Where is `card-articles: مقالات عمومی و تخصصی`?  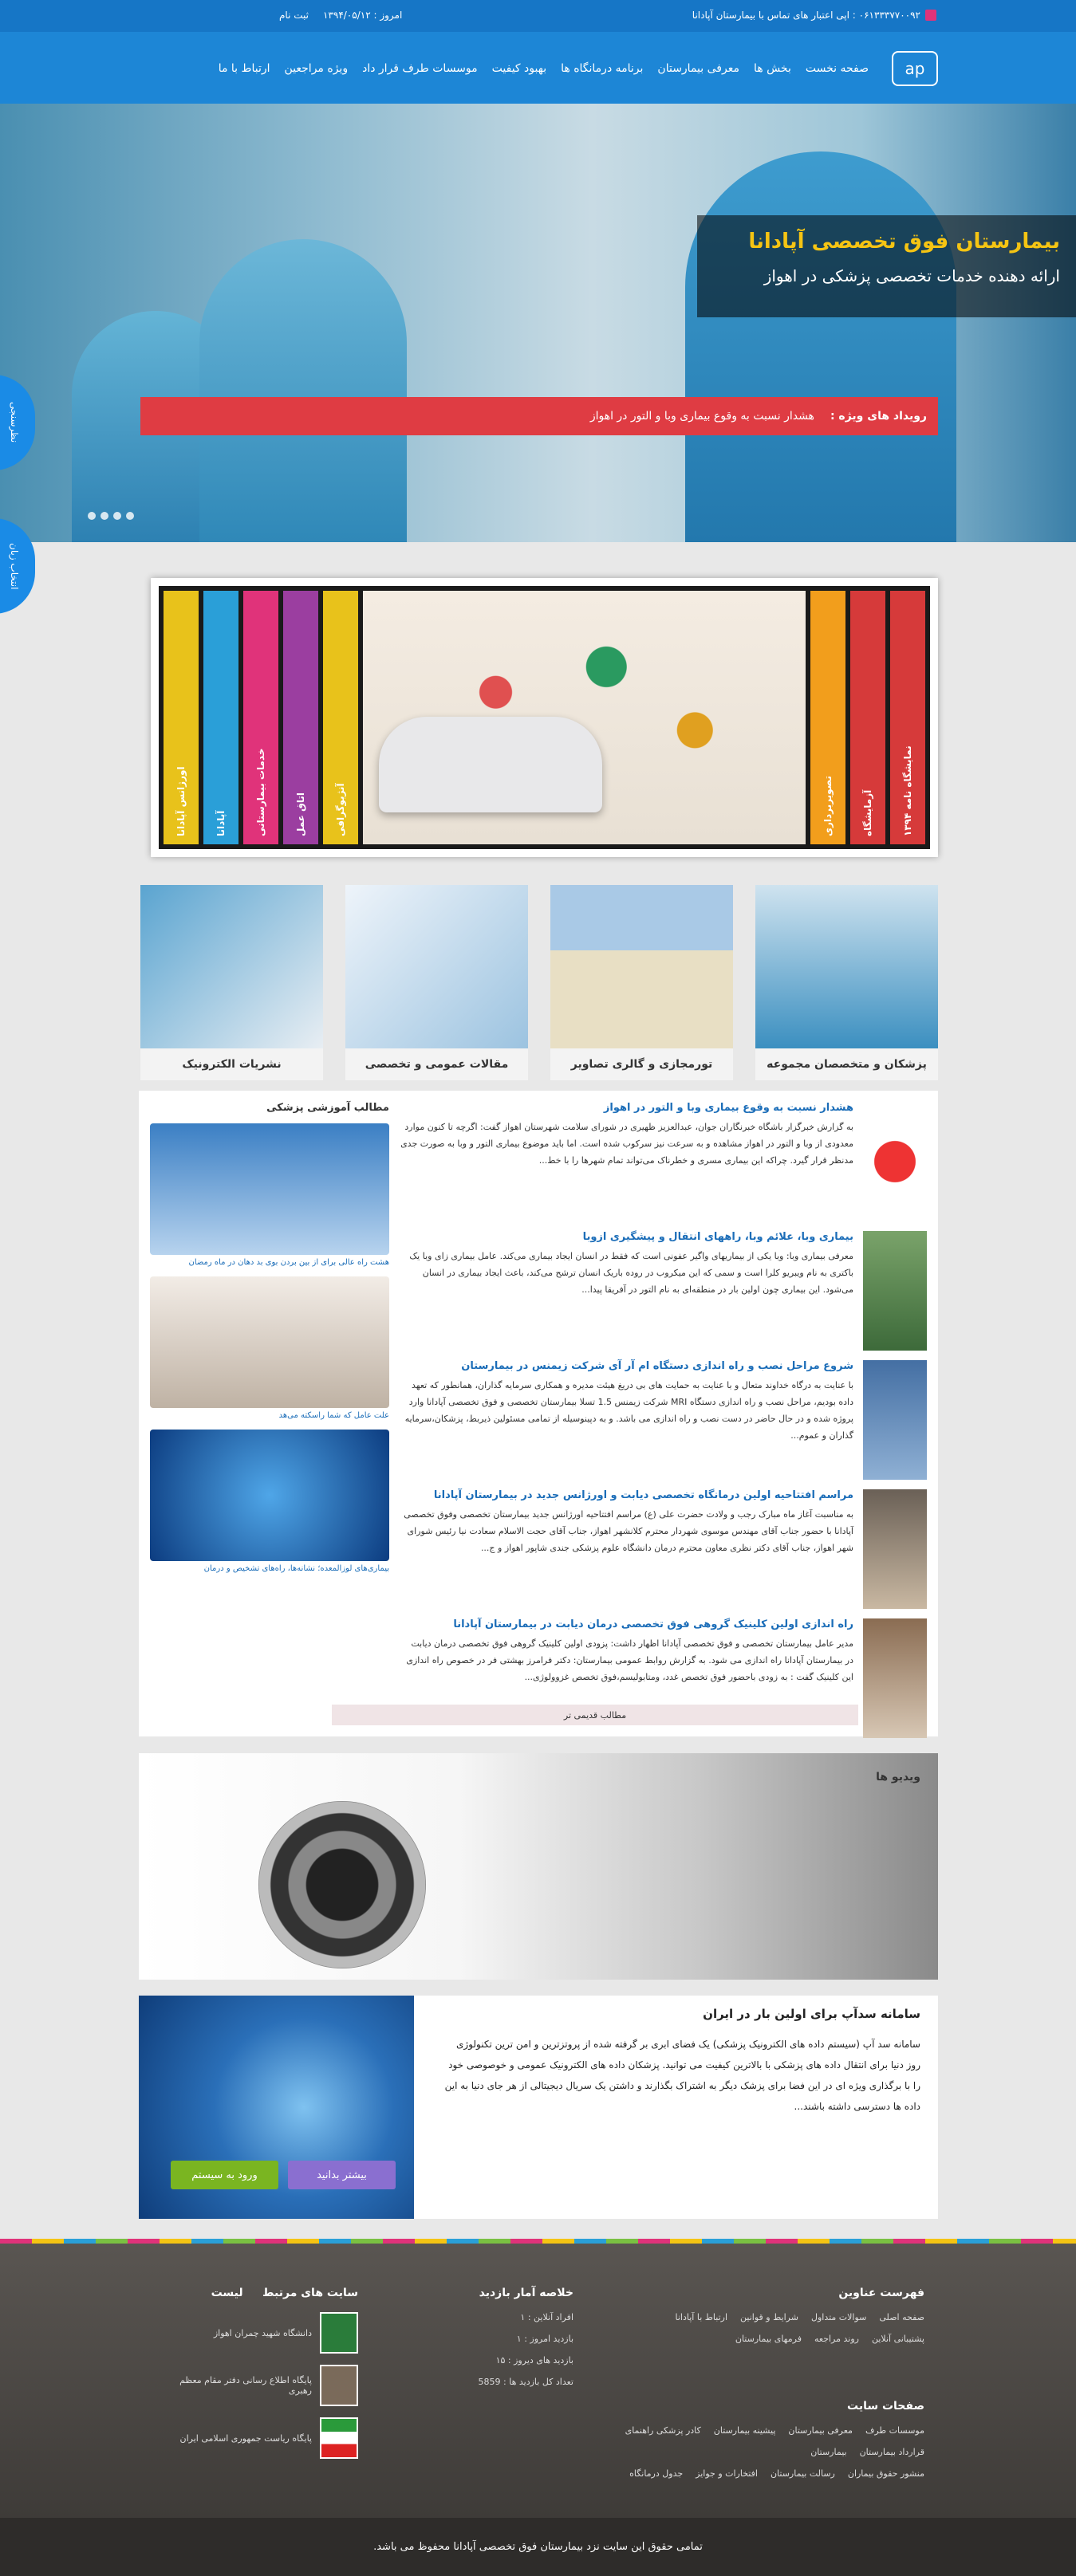 card-articles: مقالات عمومی و تخصصی is located at coordinates (436, 982).